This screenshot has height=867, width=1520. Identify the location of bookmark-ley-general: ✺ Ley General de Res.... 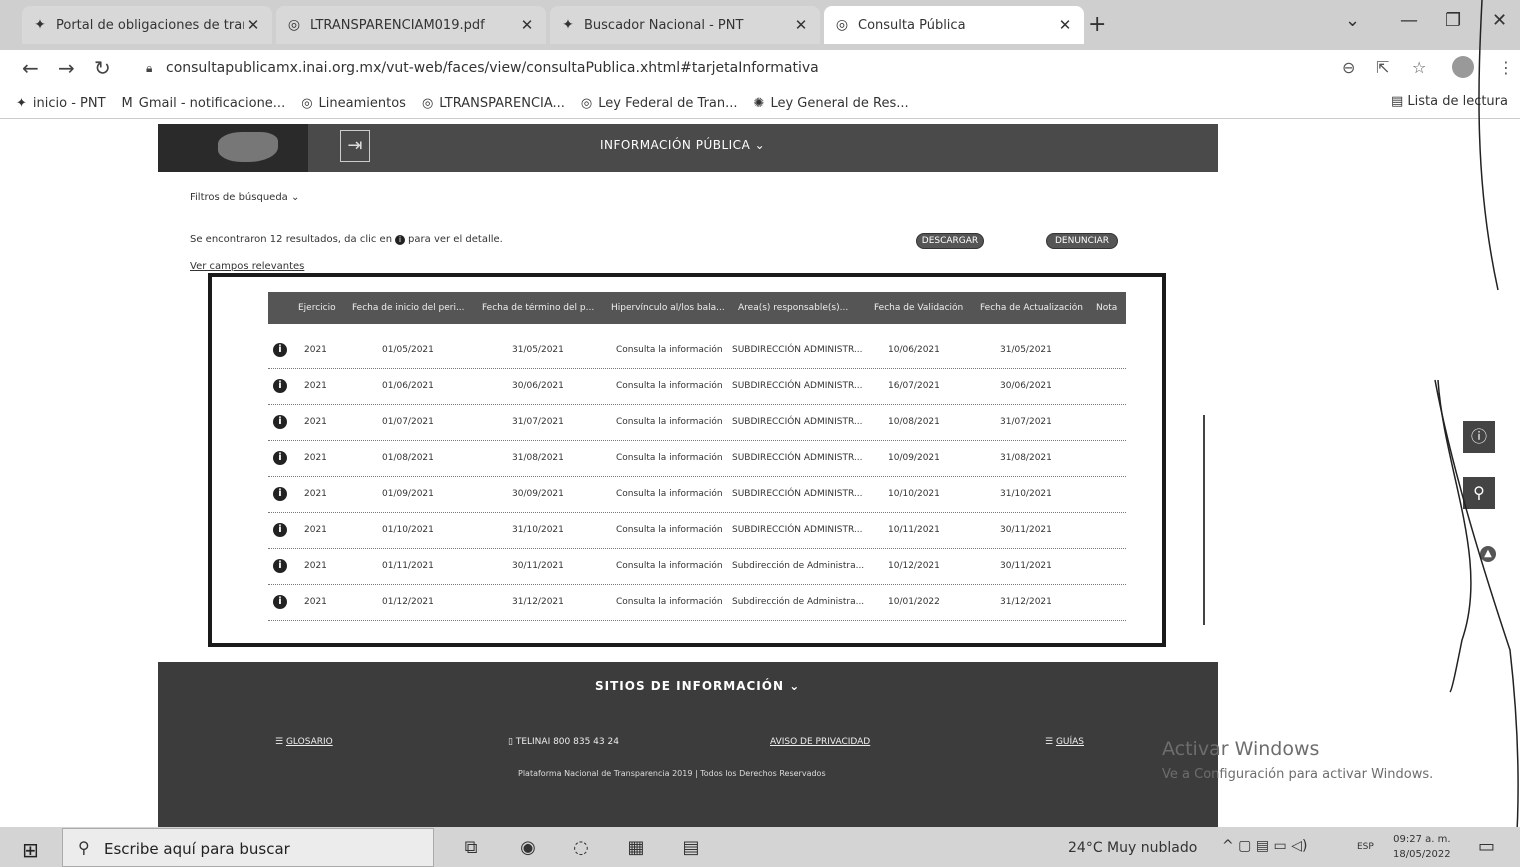
(831, 103).